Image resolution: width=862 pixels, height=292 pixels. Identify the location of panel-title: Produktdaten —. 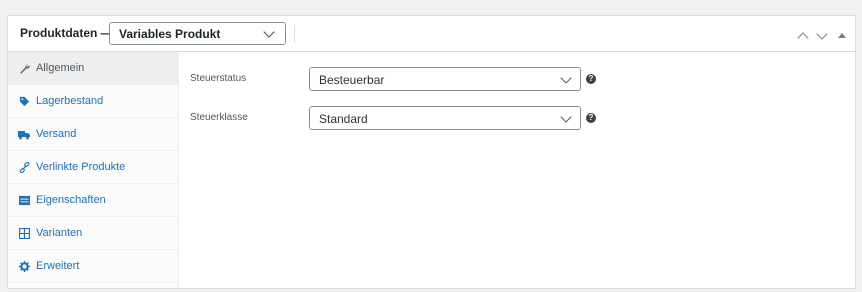
(66, 33).